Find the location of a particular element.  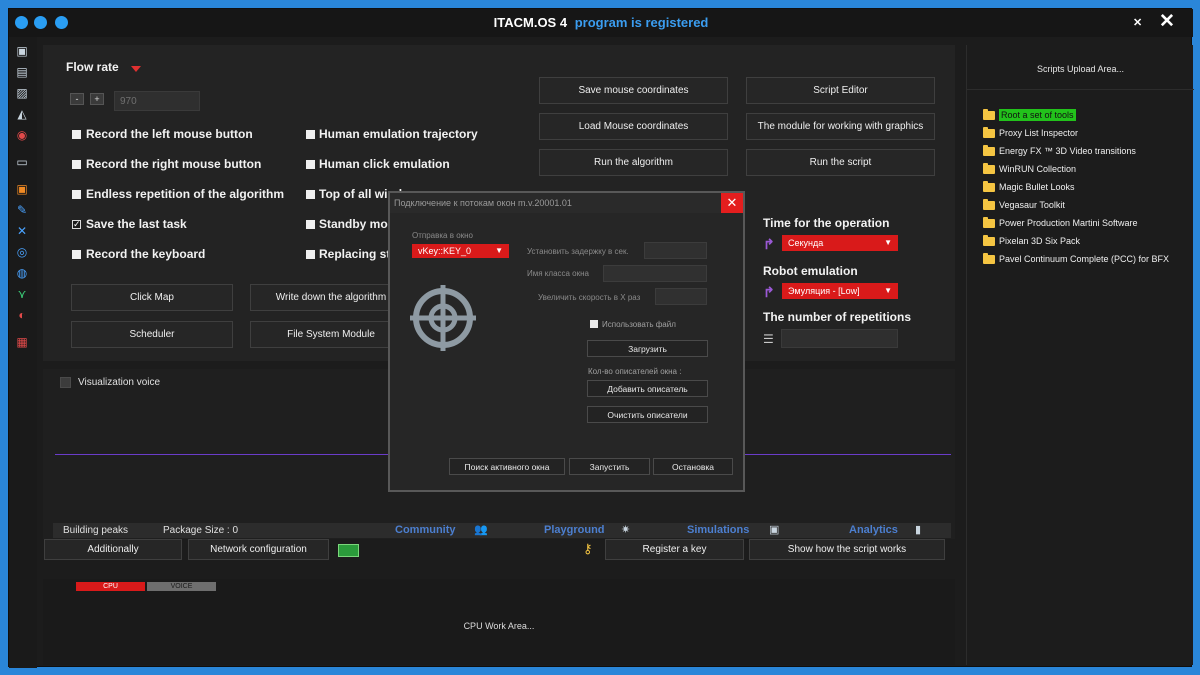

dropdown-arrow-icon: ▼ is located at coordinates (499, 250).